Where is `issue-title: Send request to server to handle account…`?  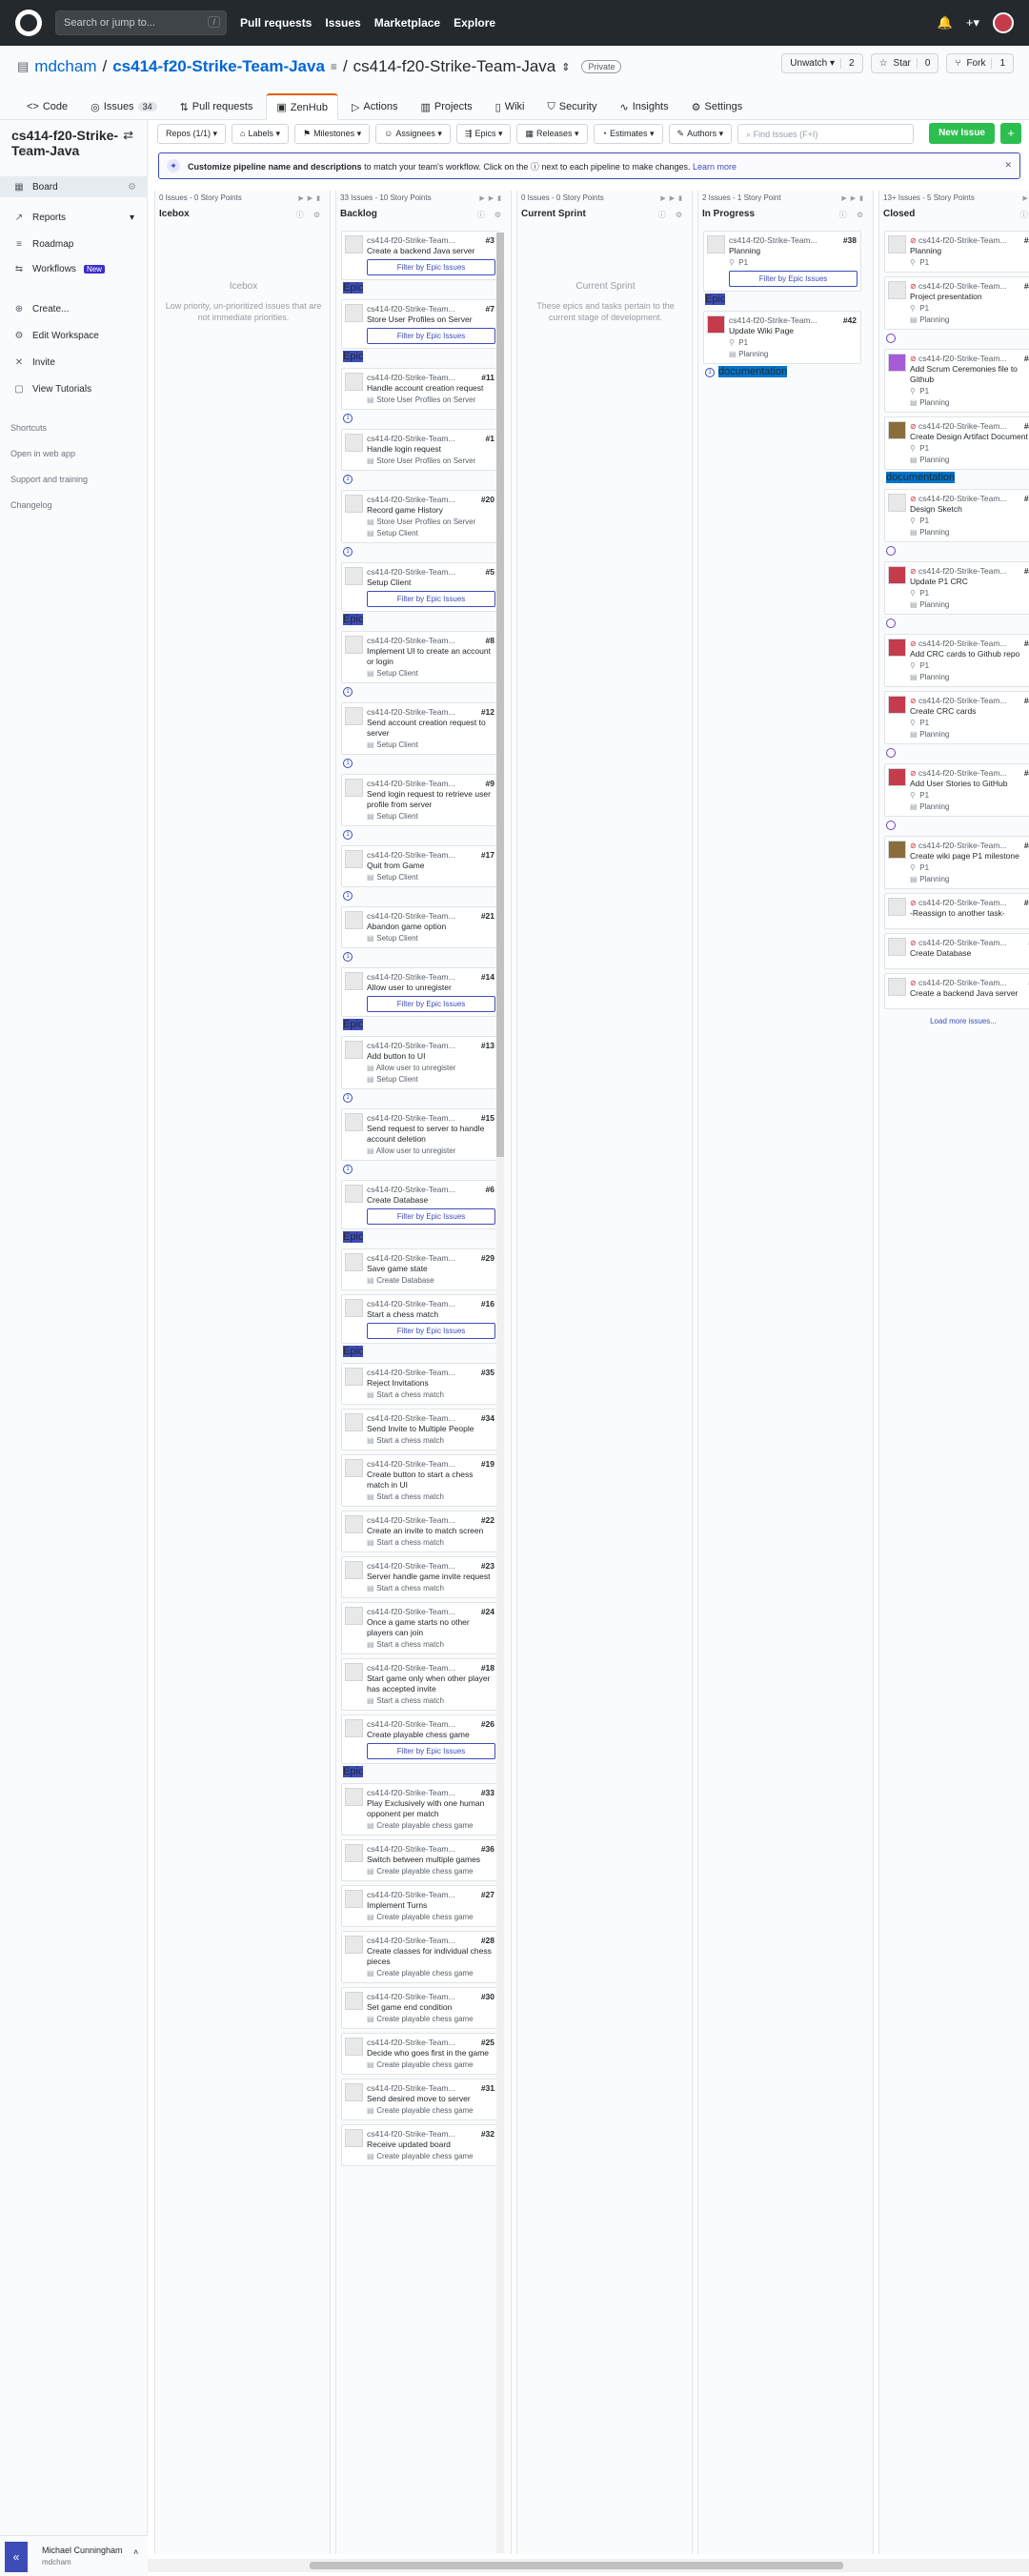 issue-title: Send request to server to handle account… is located at coordinates (430, 1134).